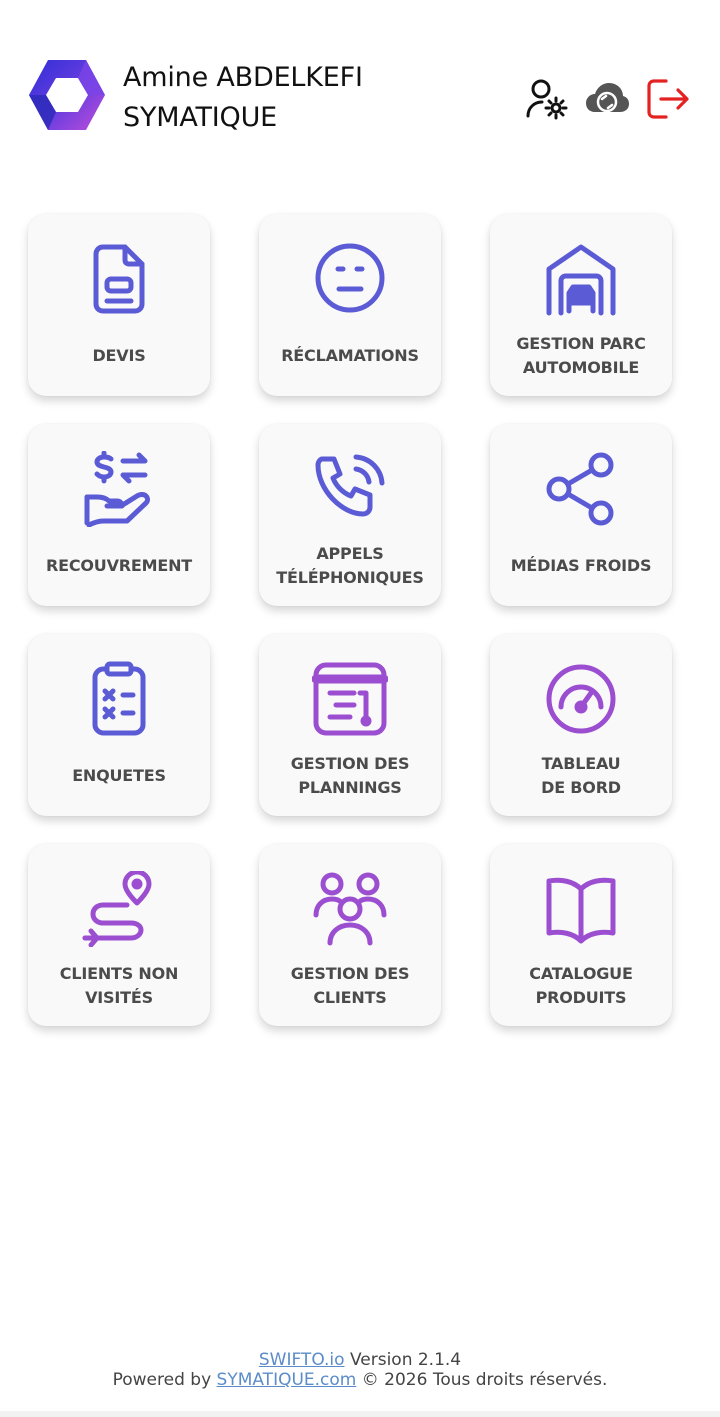  I want to click on tile-tableau-de-bord: TABLEAU DE BORD, so click(581, 725).